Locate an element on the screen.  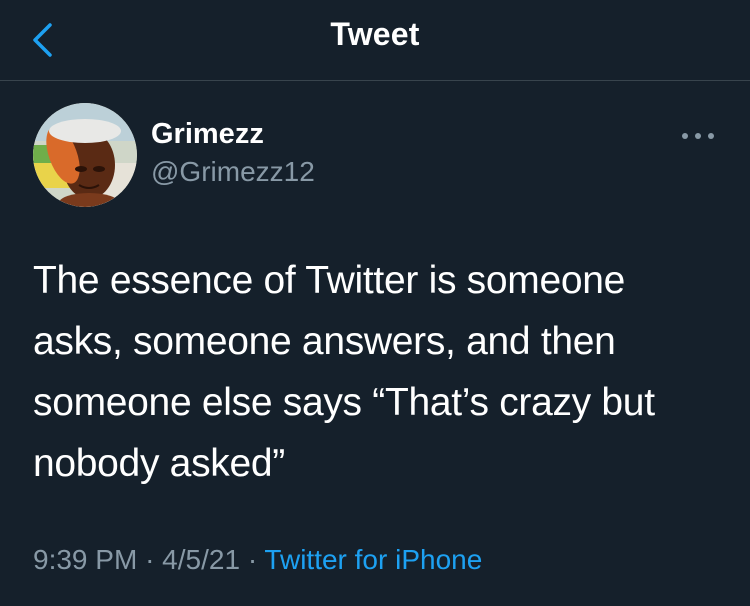
page-title: Tweet is located at coordinates (375, 34).